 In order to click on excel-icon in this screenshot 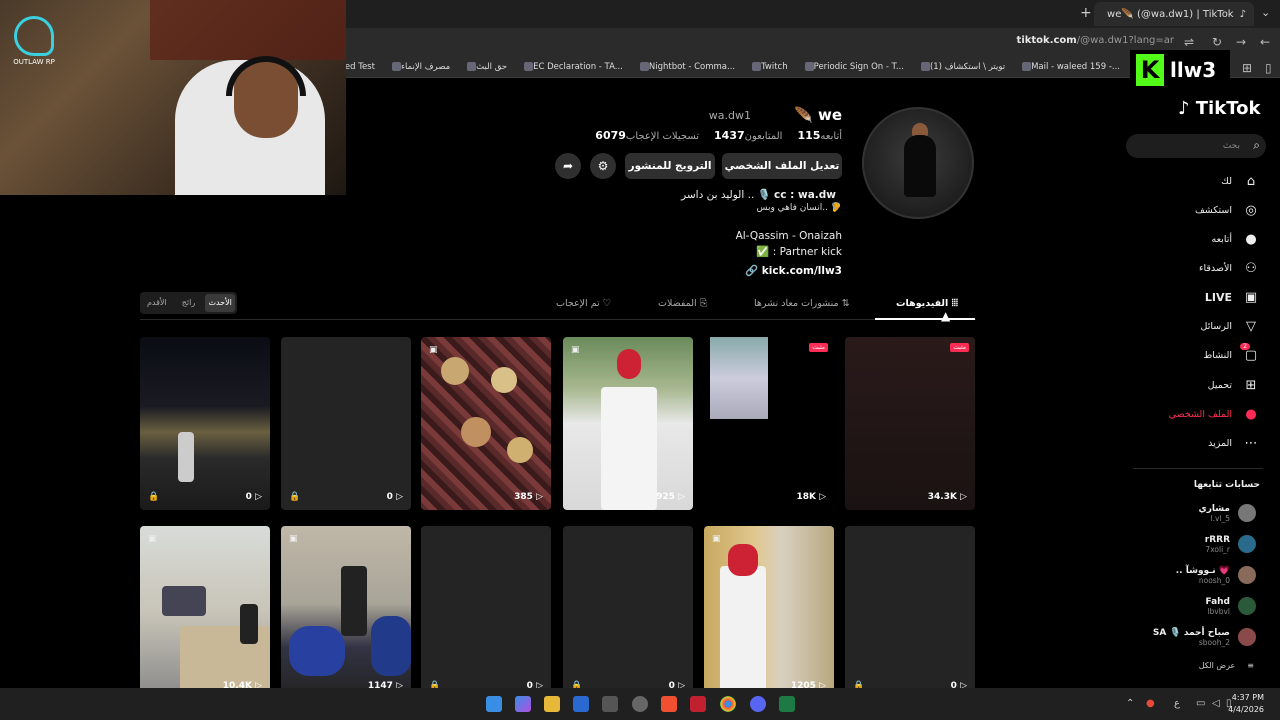, I will do `click(787, 704)`.